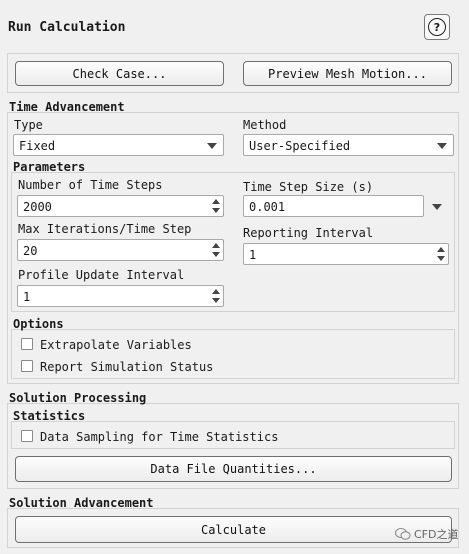 The height and width of the screenshot is (554, 469). Describe the element at coordinates (120, 206) in the screenshot. I see `num-time-steps-spinner: 2000` at that location.